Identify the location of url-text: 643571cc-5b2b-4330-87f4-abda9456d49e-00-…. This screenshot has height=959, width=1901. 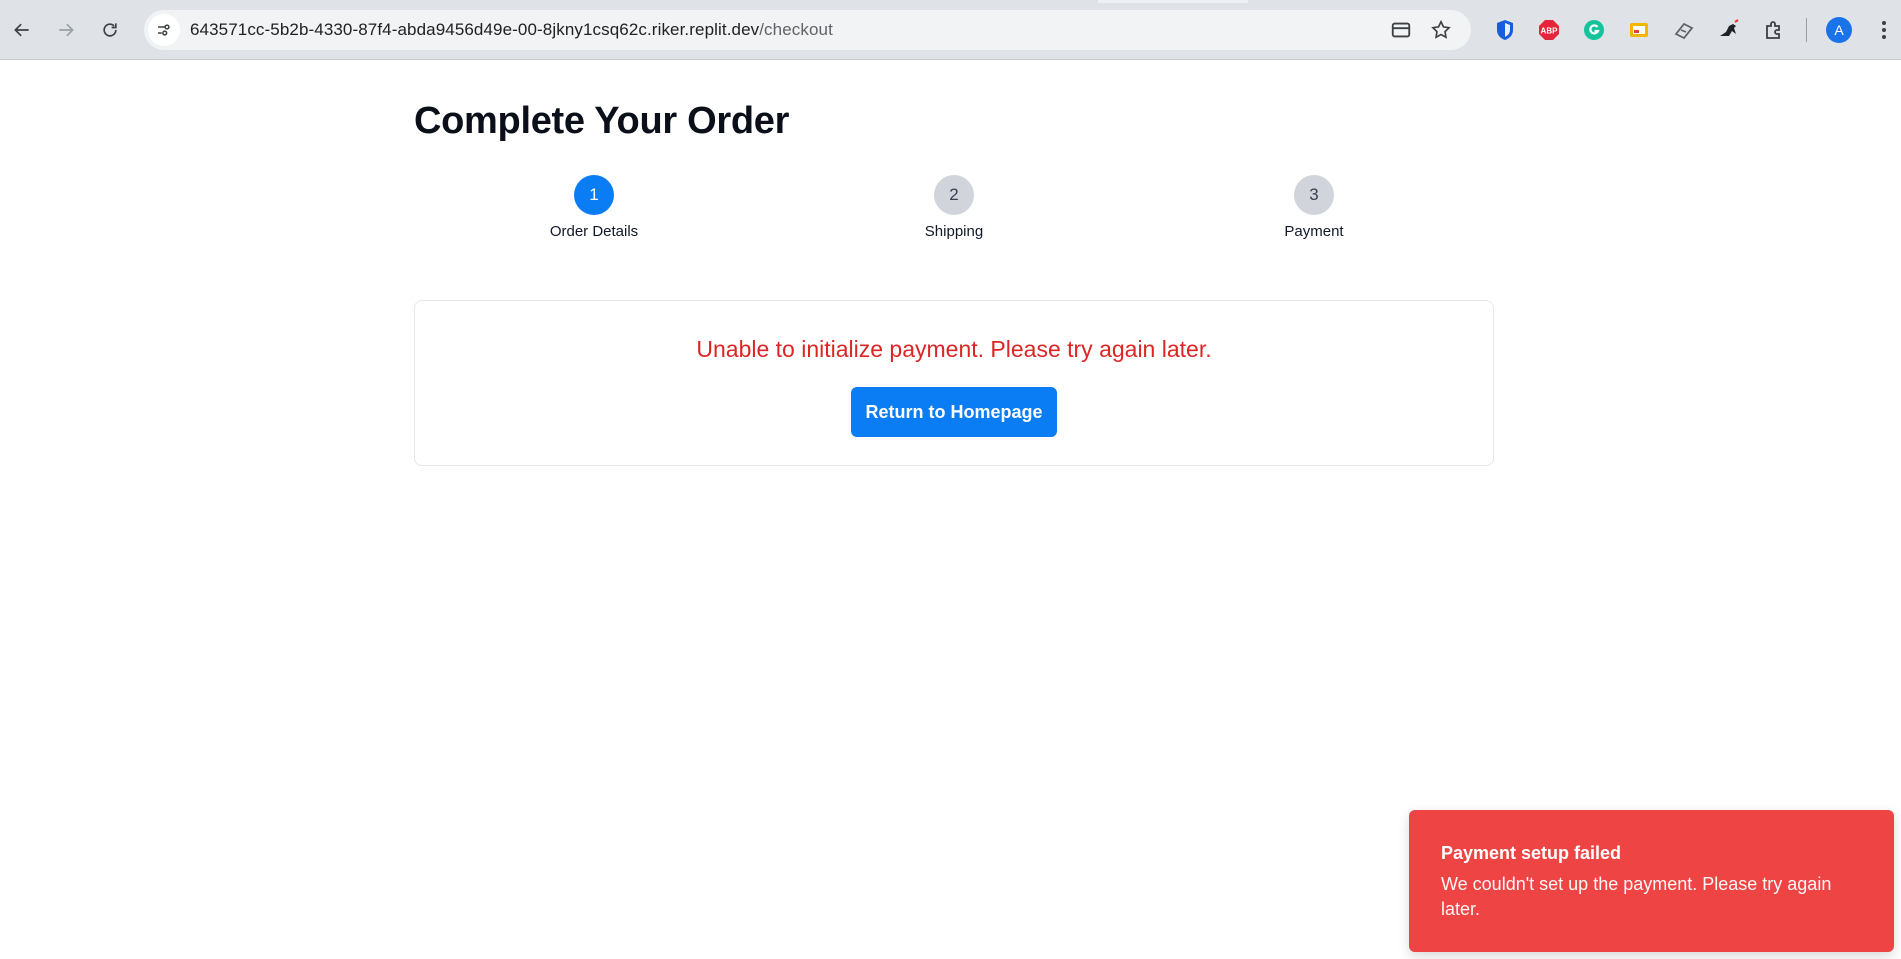
(511, 30).